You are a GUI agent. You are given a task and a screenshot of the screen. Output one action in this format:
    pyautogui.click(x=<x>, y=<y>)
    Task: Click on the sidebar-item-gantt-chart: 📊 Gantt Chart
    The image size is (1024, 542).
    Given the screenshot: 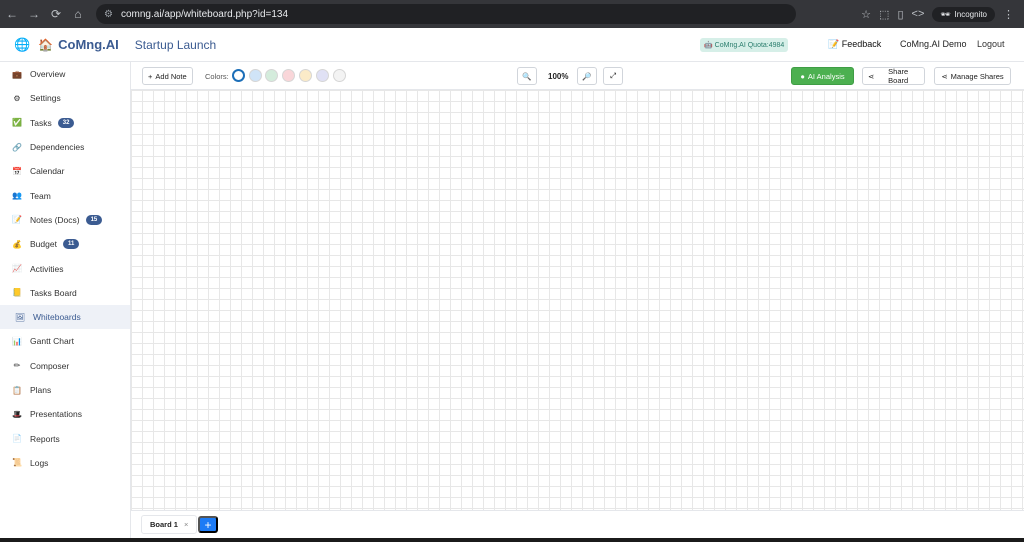 What is the action you would take?
    pyautogui.click(x=65, y=341)
    